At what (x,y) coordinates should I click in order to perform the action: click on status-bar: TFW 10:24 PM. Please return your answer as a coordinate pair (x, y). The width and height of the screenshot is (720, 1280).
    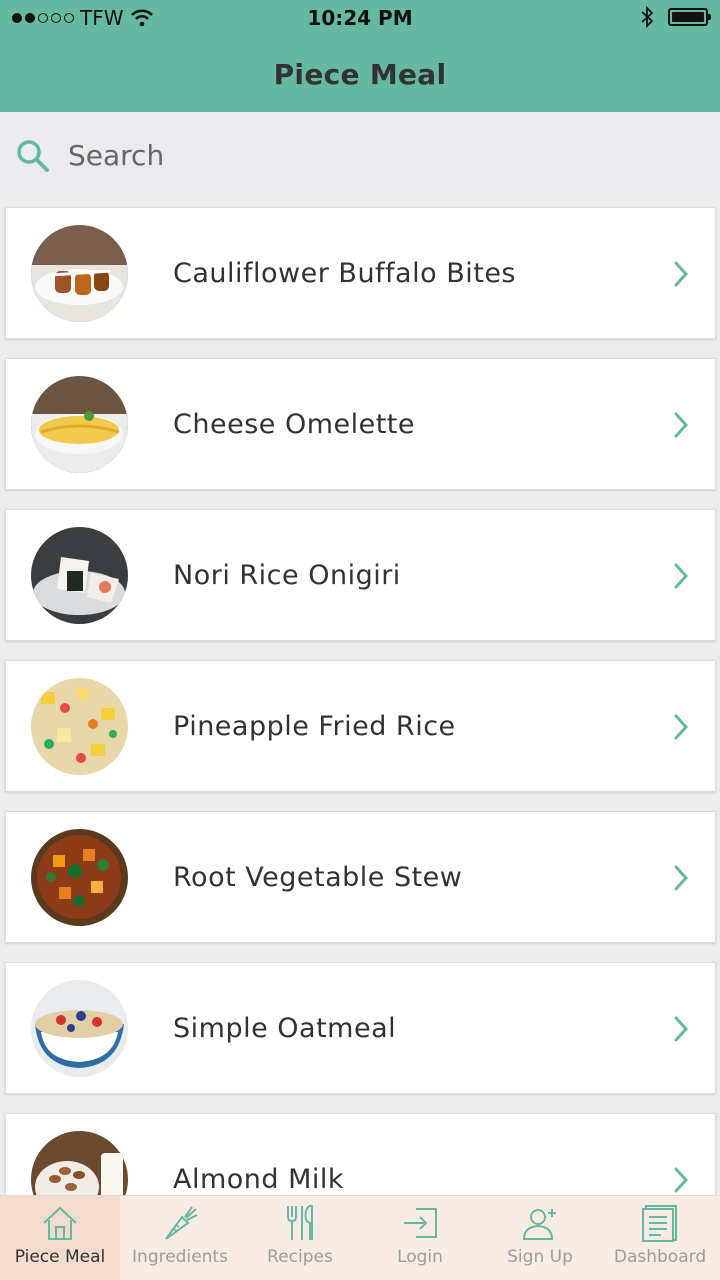
    Looking at the image, I should click on (360, 18).